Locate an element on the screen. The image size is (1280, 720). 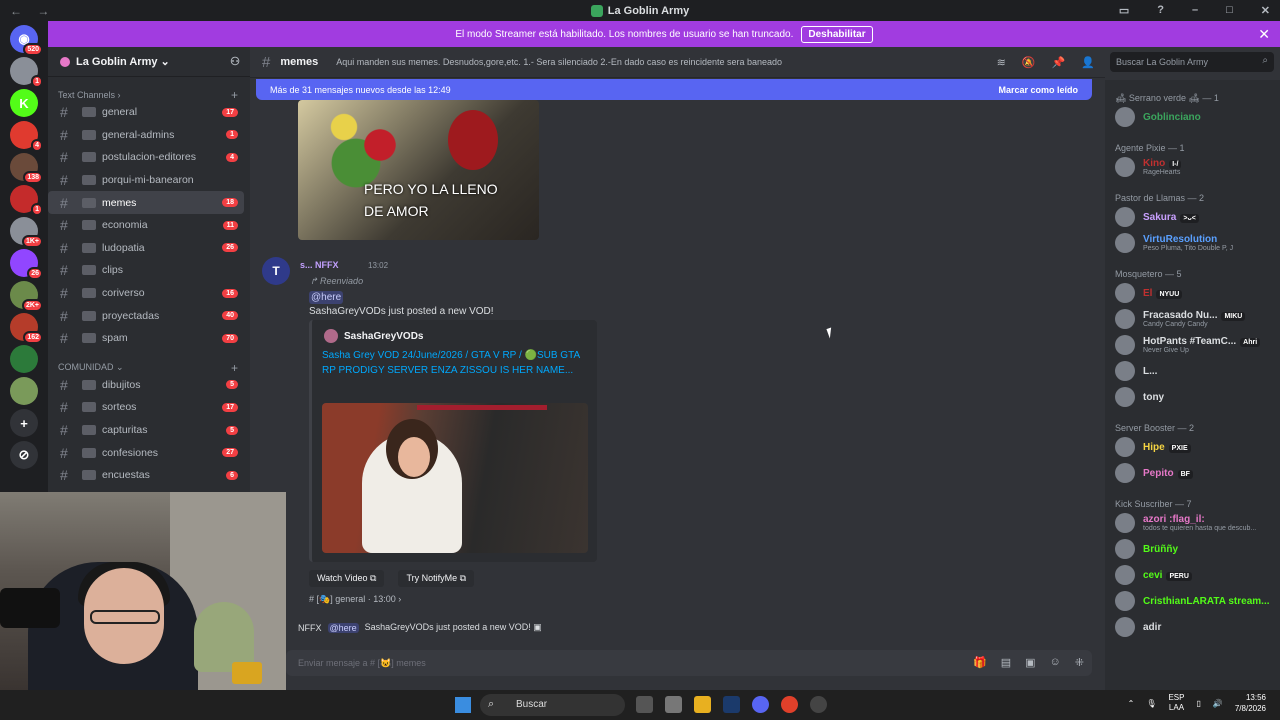
server-icon: ⊘ is located at coordinates (24, 455).